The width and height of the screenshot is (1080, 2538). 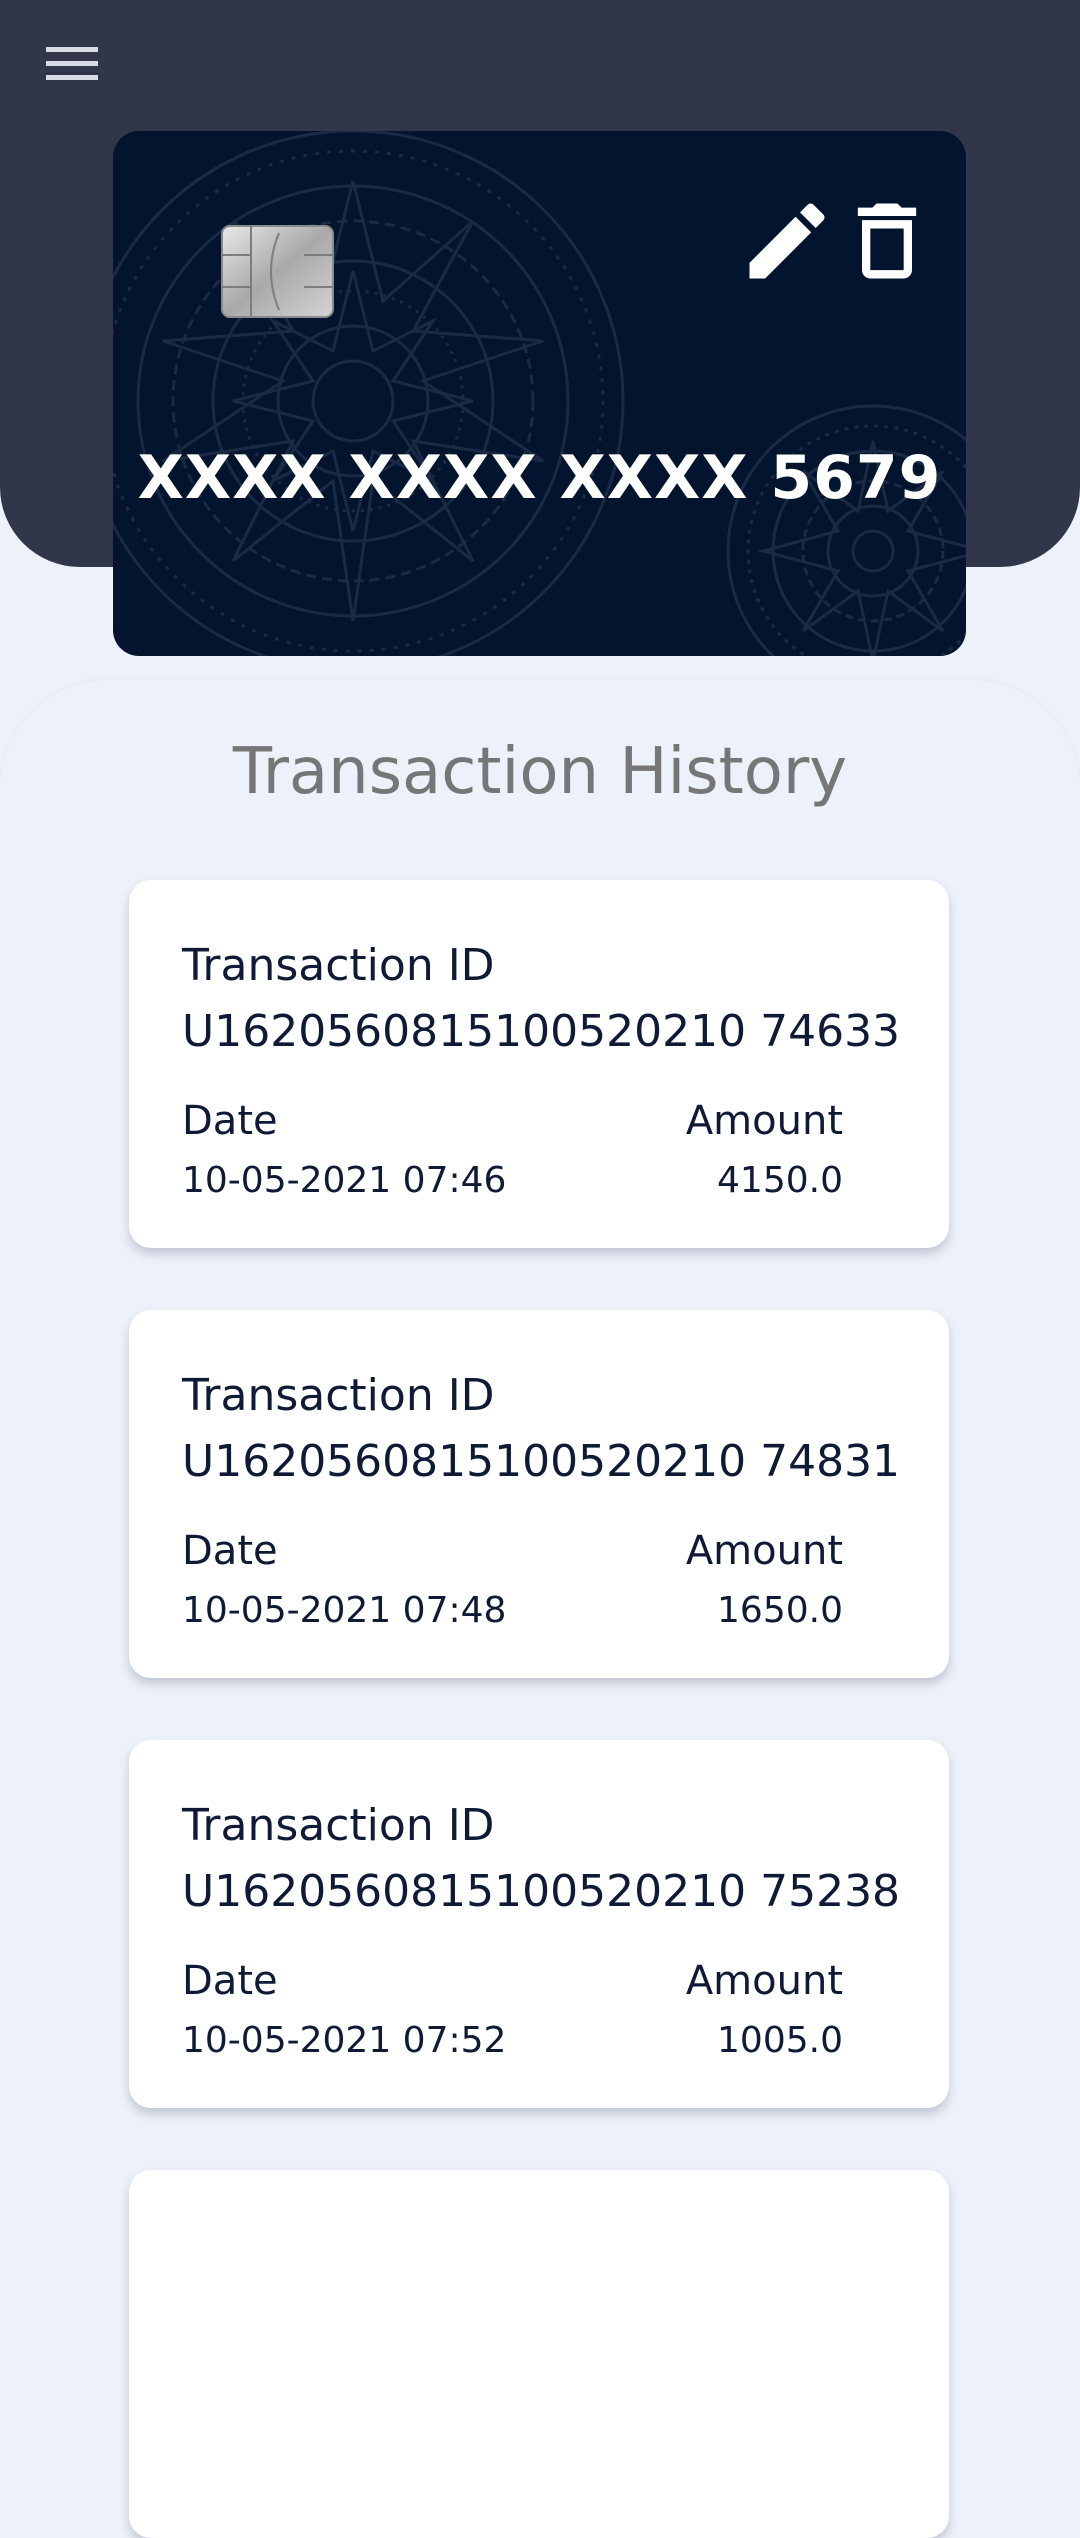 I want to click on mandala-pattern, so click(x=369, y=393).